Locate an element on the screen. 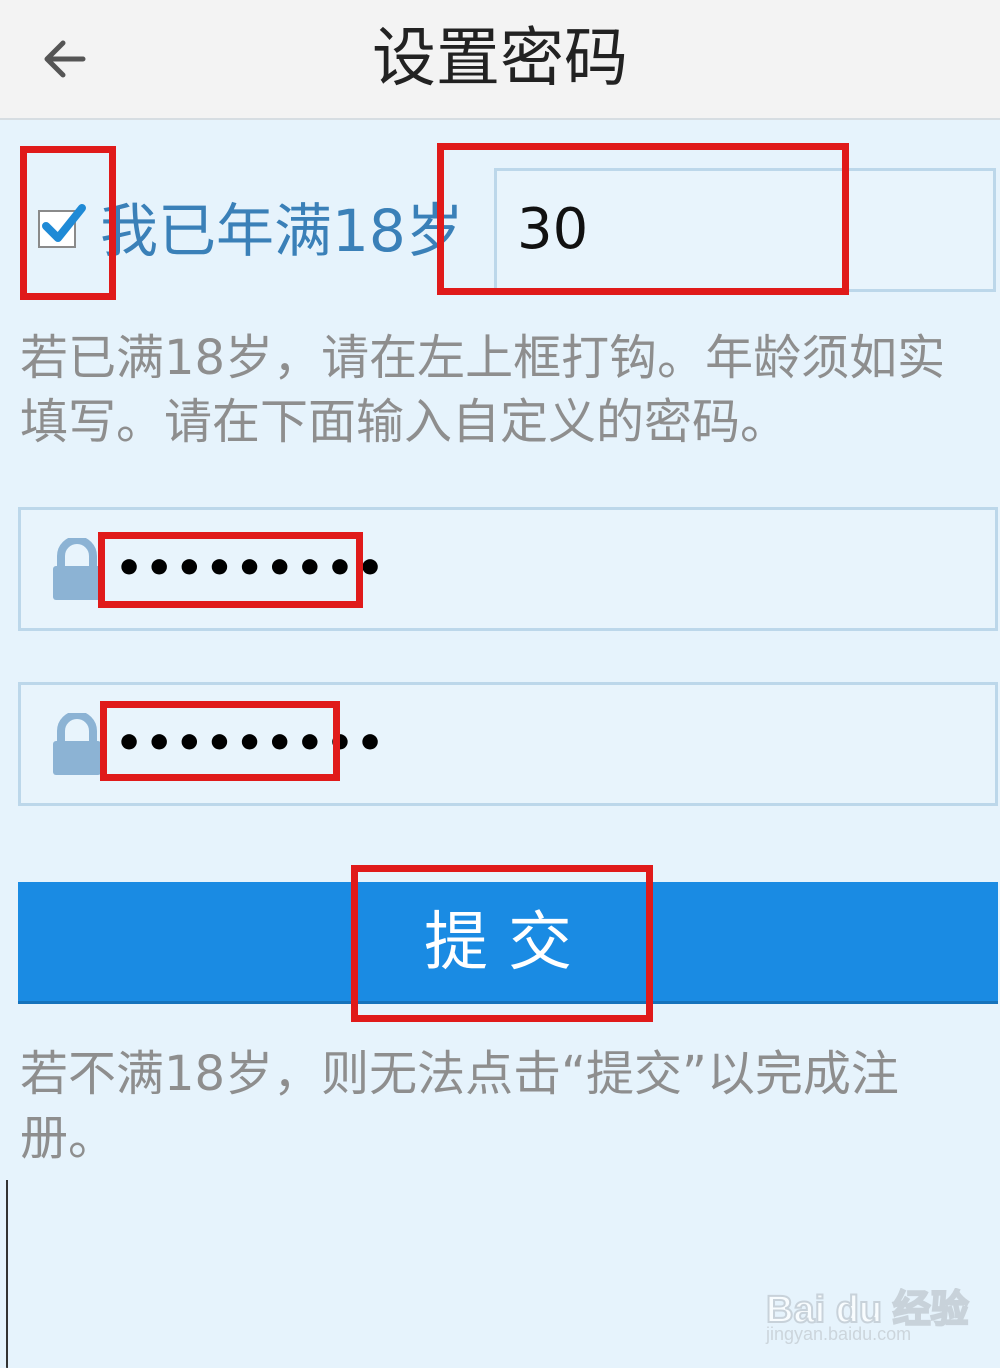 The height and width of the screenshot is (1368, 1000). arrow-left-icon is located at coordinates (65, 59).